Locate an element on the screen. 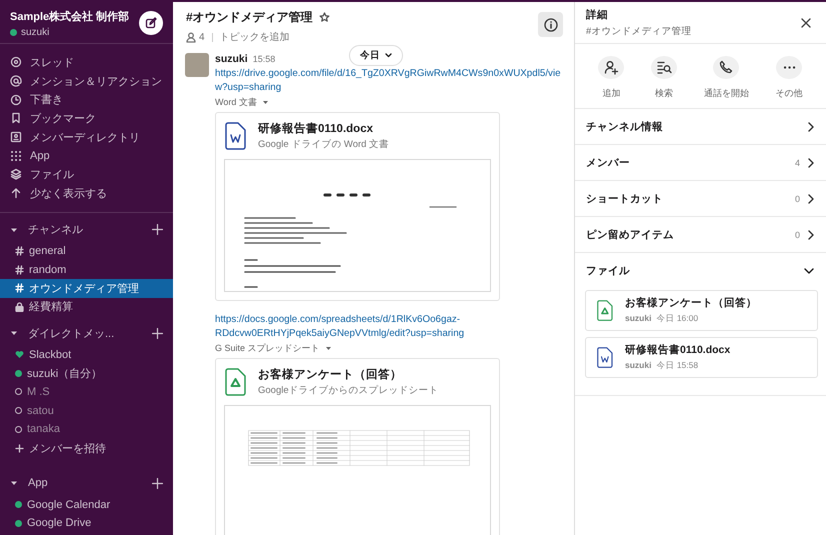 The height and width of the screenshot is (535, 826). info-button is located at coordinates (550, 24).